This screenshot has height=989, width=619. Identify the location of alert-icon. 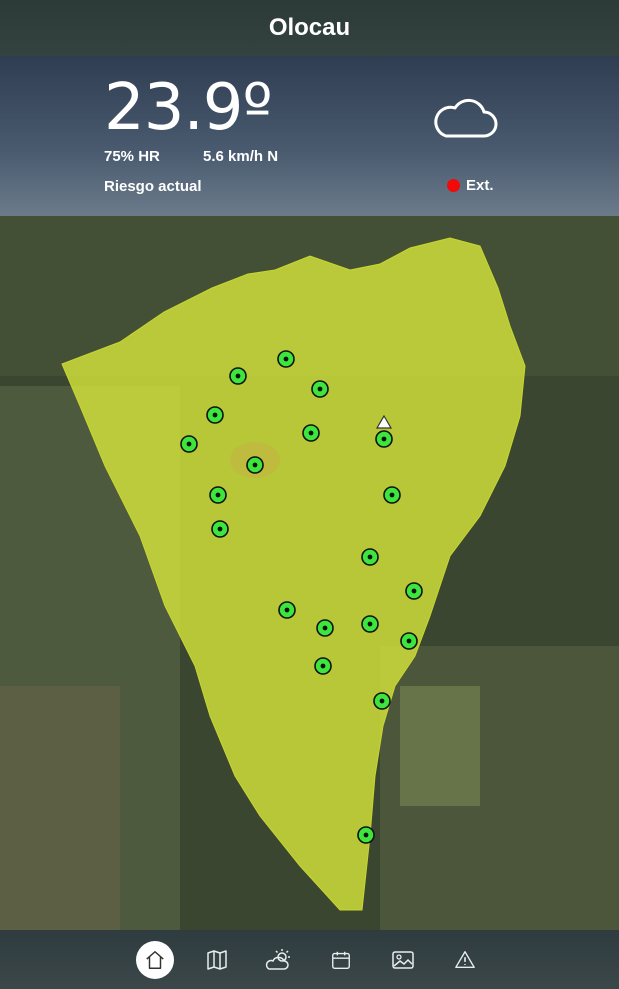
(464, 959).